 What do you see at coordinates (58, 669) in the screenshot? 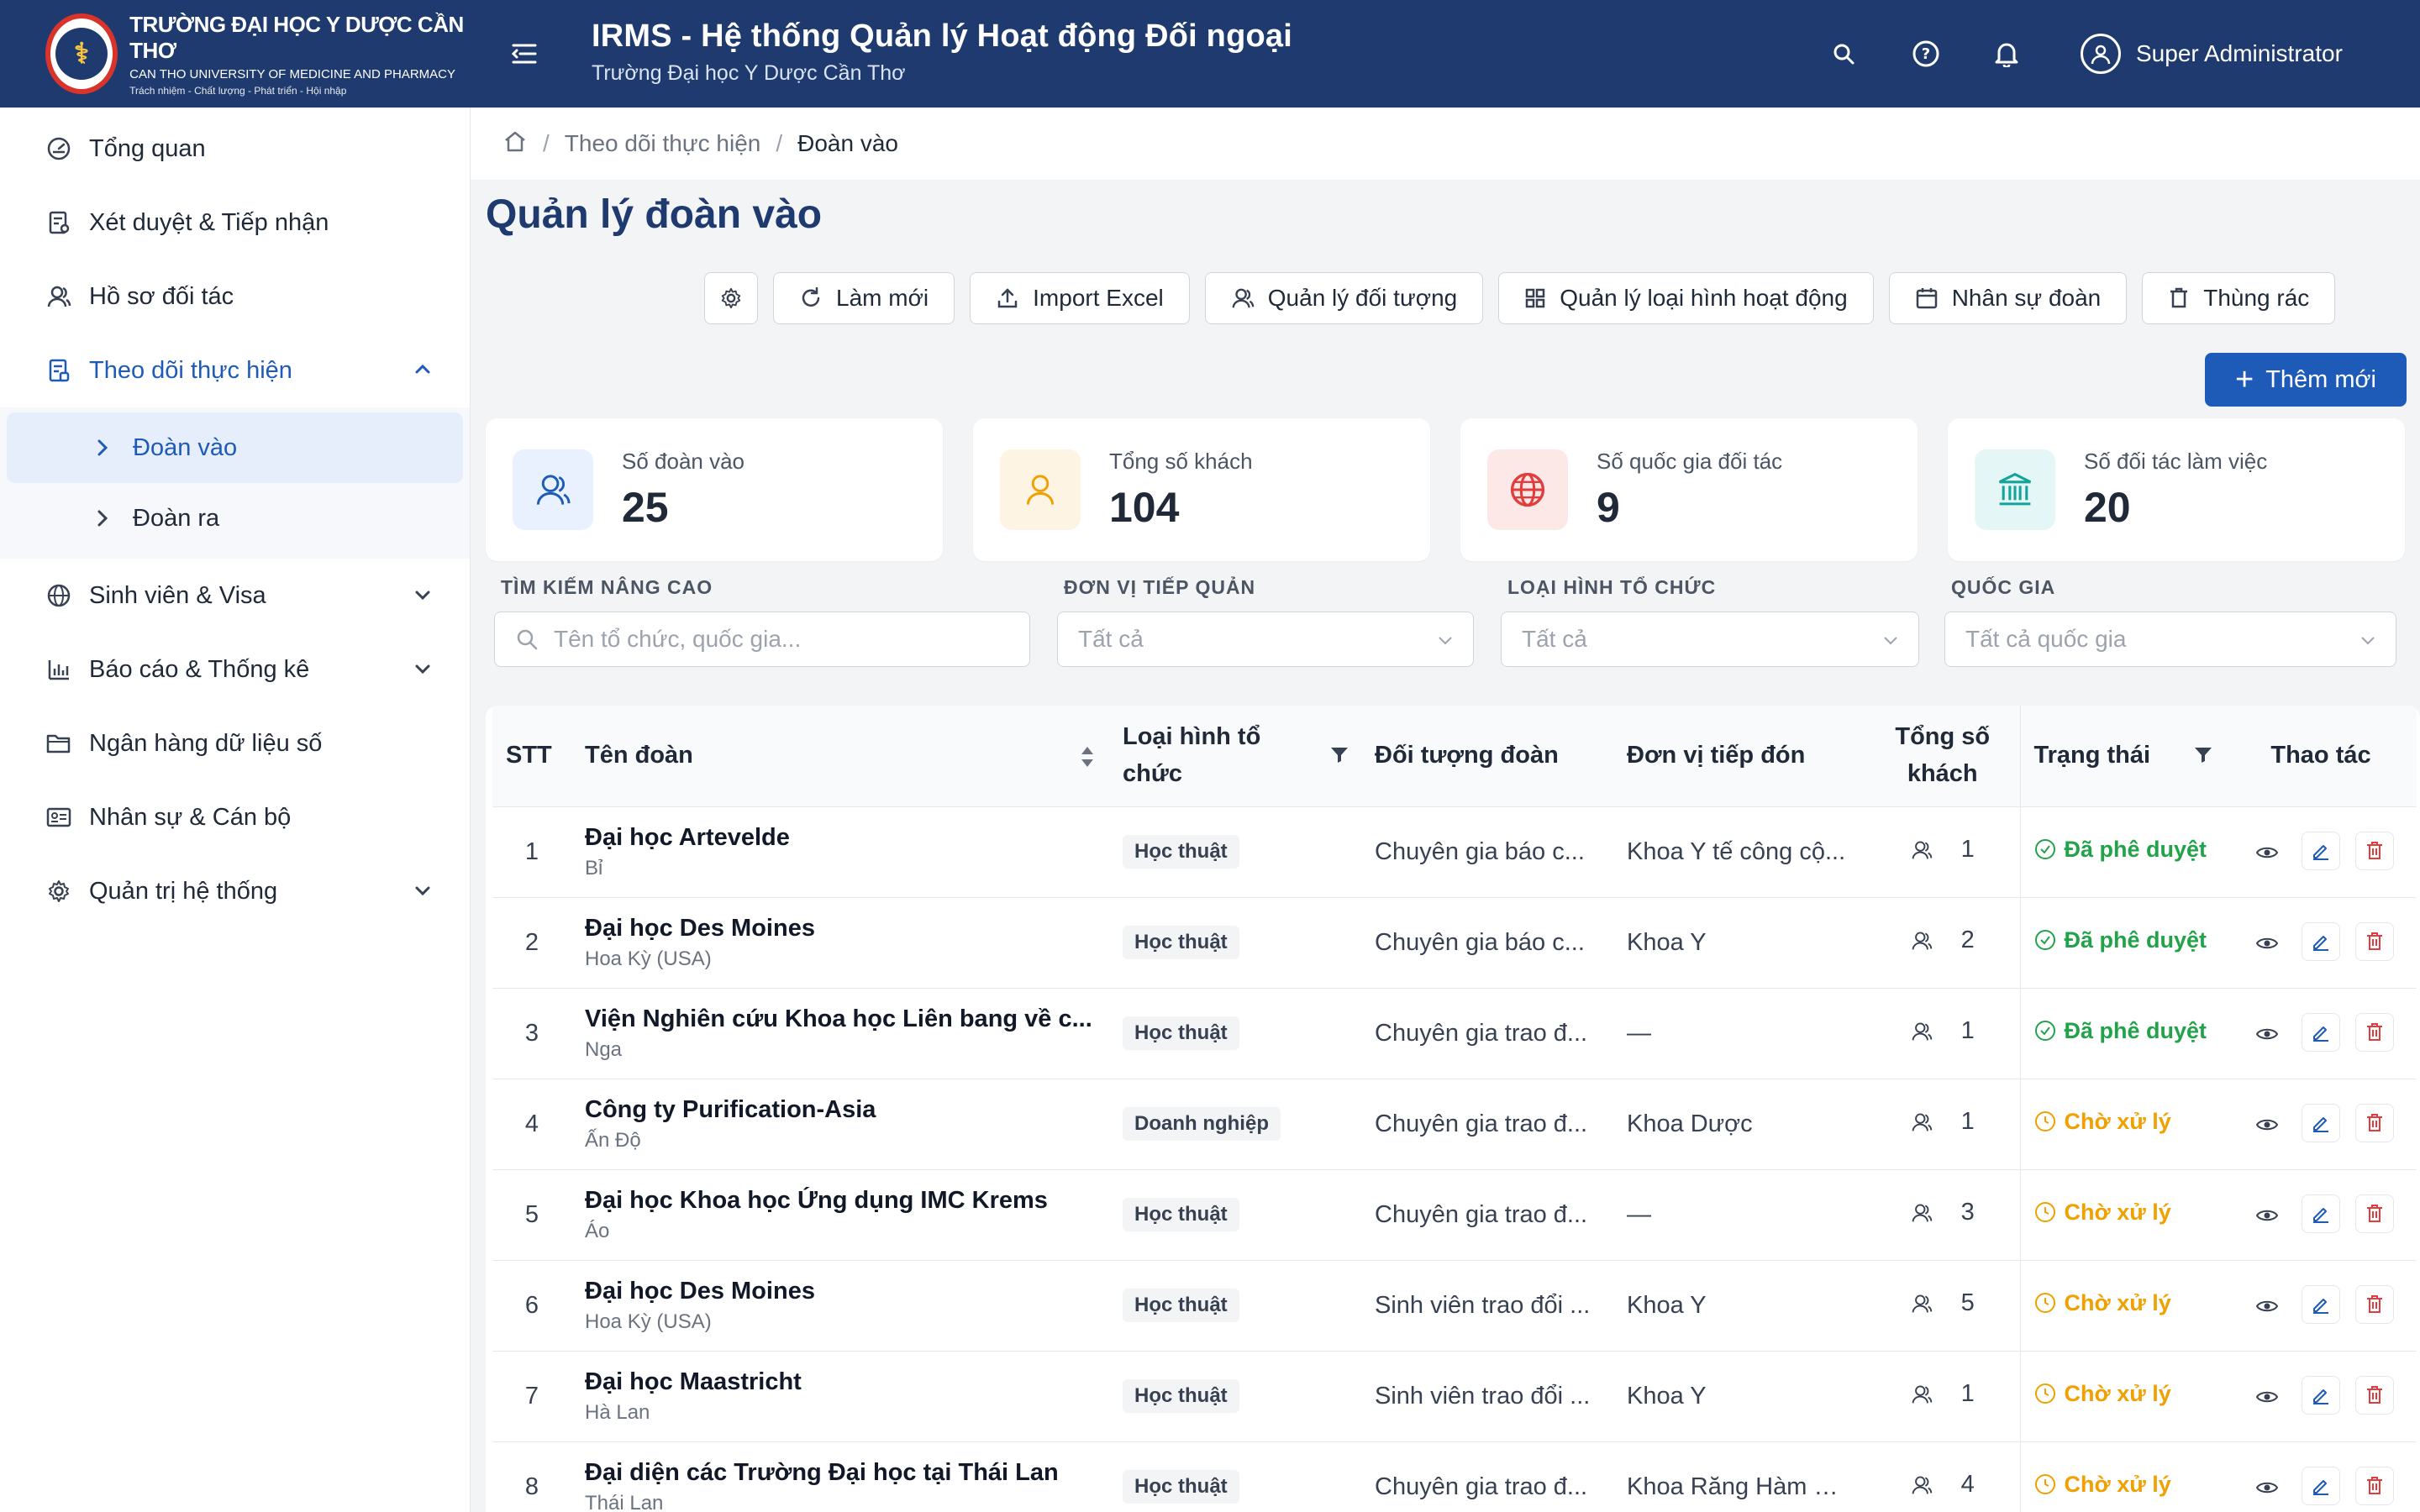
I see `bar-chart-icon` at bounding box center [58, 669].